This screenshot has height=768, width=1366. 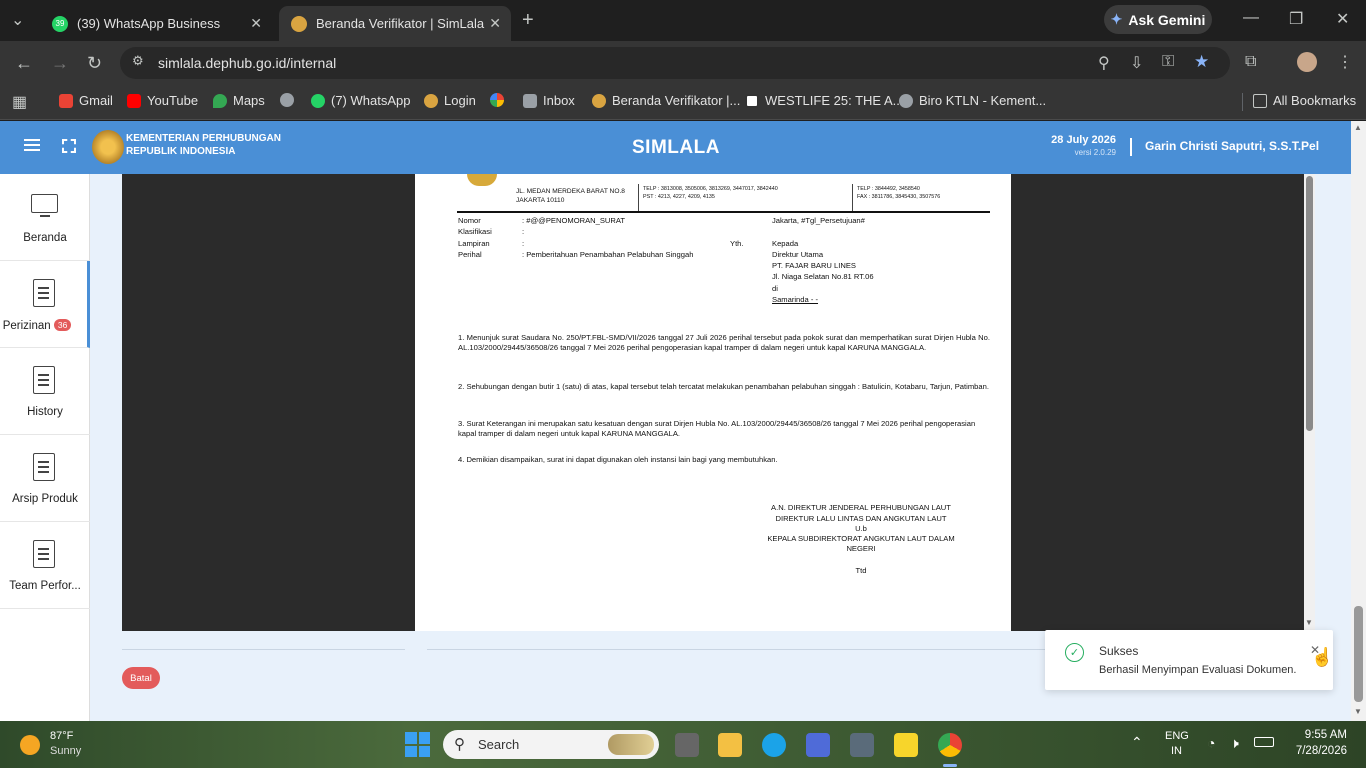 What do you see at coordinates (814, 265) in the screenshot?
I see `recipient-line: PT. FAJAR BARU LINES` at bounding box center [814, 265].